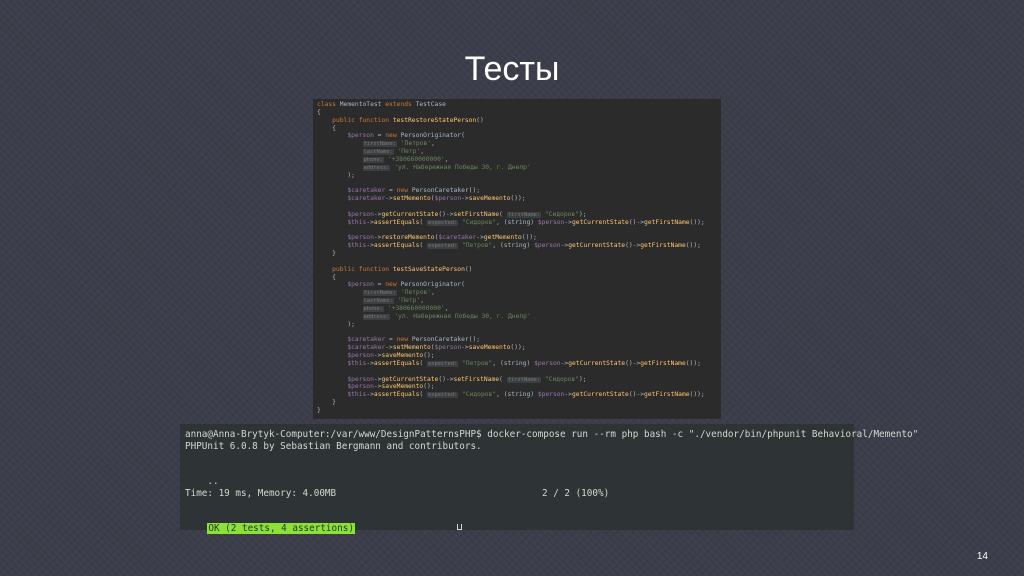 The width and height of the screenshot is (1024, 576). Describe the element at coordinates (391, 191) in the screenshot. I see `code-token: =` at that location.